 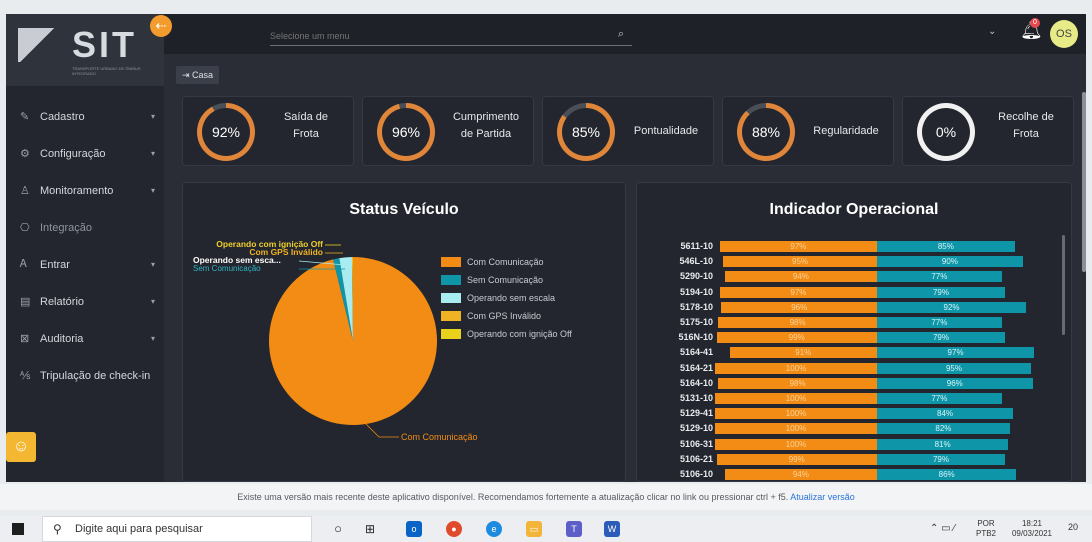 What do you see at coordinates (696, 443) in the screenshot?
I see `bar-category-label: 5106-31` at bounding box center [696, 443].